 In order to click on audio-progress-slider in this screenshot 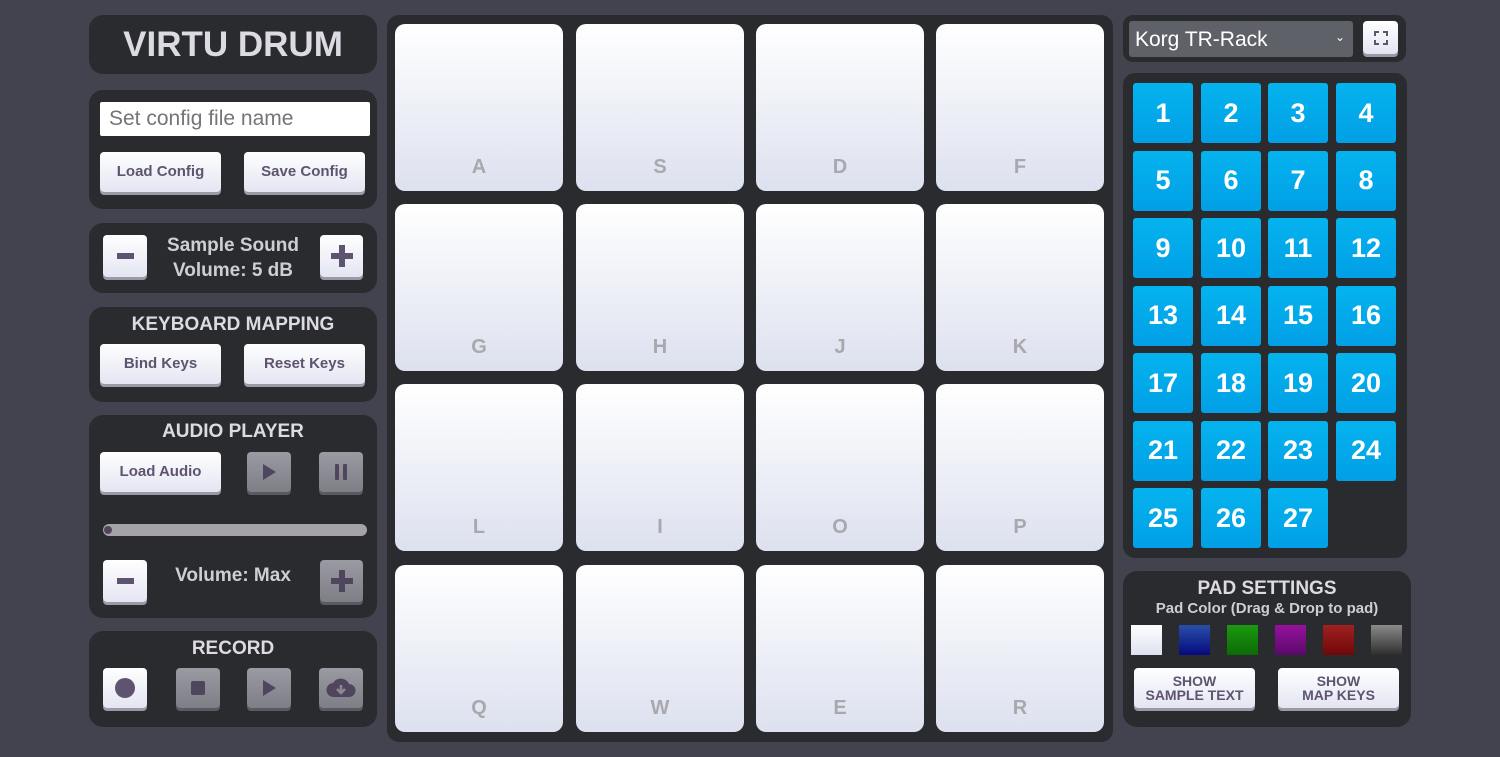, I will do `click(235, 530)`.